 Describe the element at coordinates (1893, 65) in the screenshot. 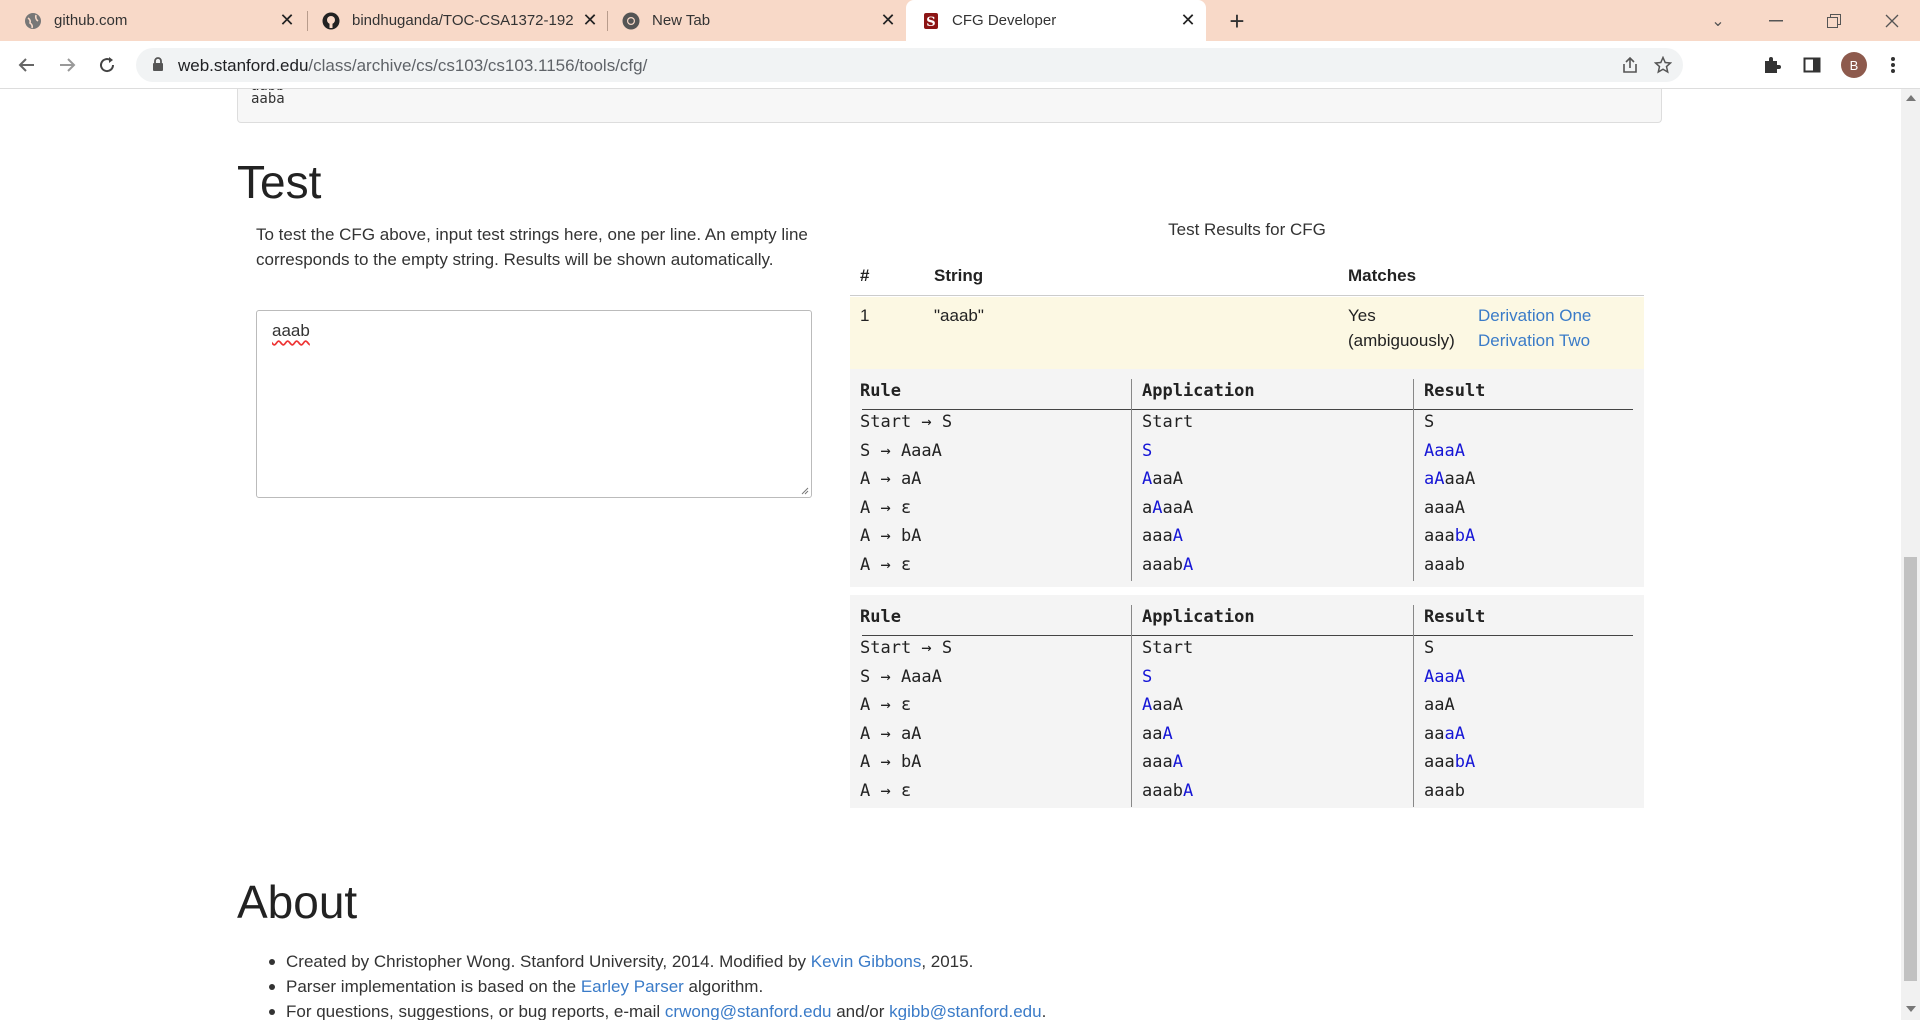

I see `menu-kebab-icon` at that location.